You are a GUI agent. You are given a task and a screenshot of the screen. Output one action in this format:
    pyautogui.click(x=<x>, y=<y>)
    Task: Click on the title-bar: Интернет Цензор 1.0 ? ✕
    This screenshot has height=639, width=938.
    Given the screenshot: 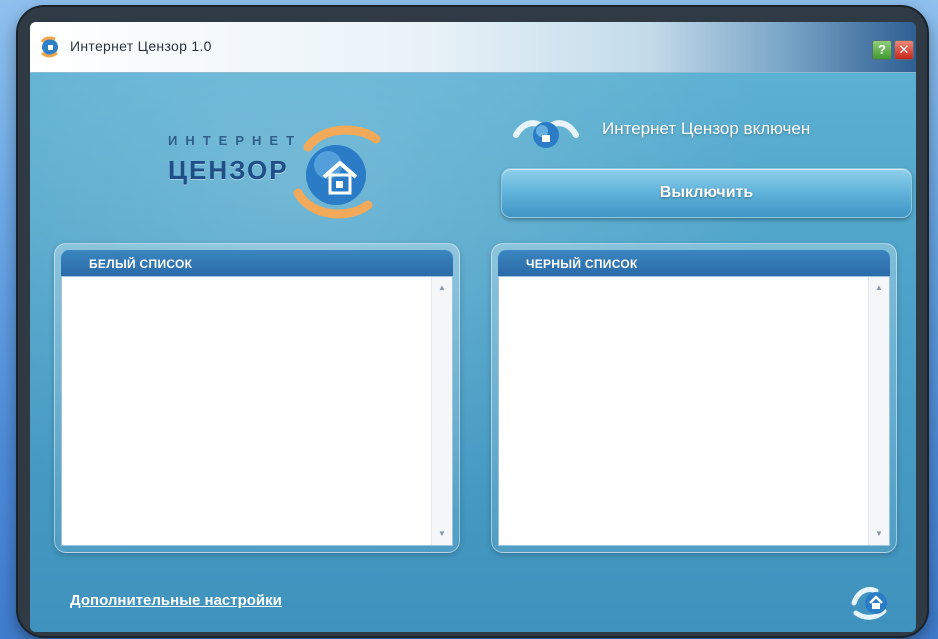 What is the action you would take?
    pyautogui.click(x=473, y=47)
    